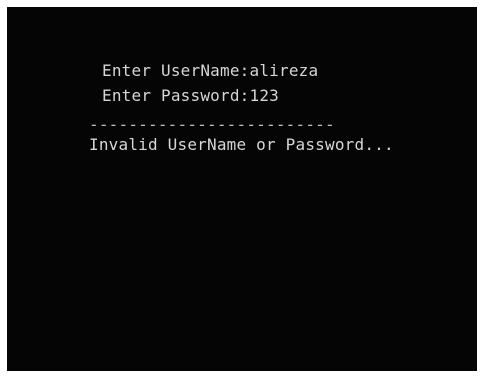  I want to click on password-prompt-line: Enter Password:123, so click(190, 95).